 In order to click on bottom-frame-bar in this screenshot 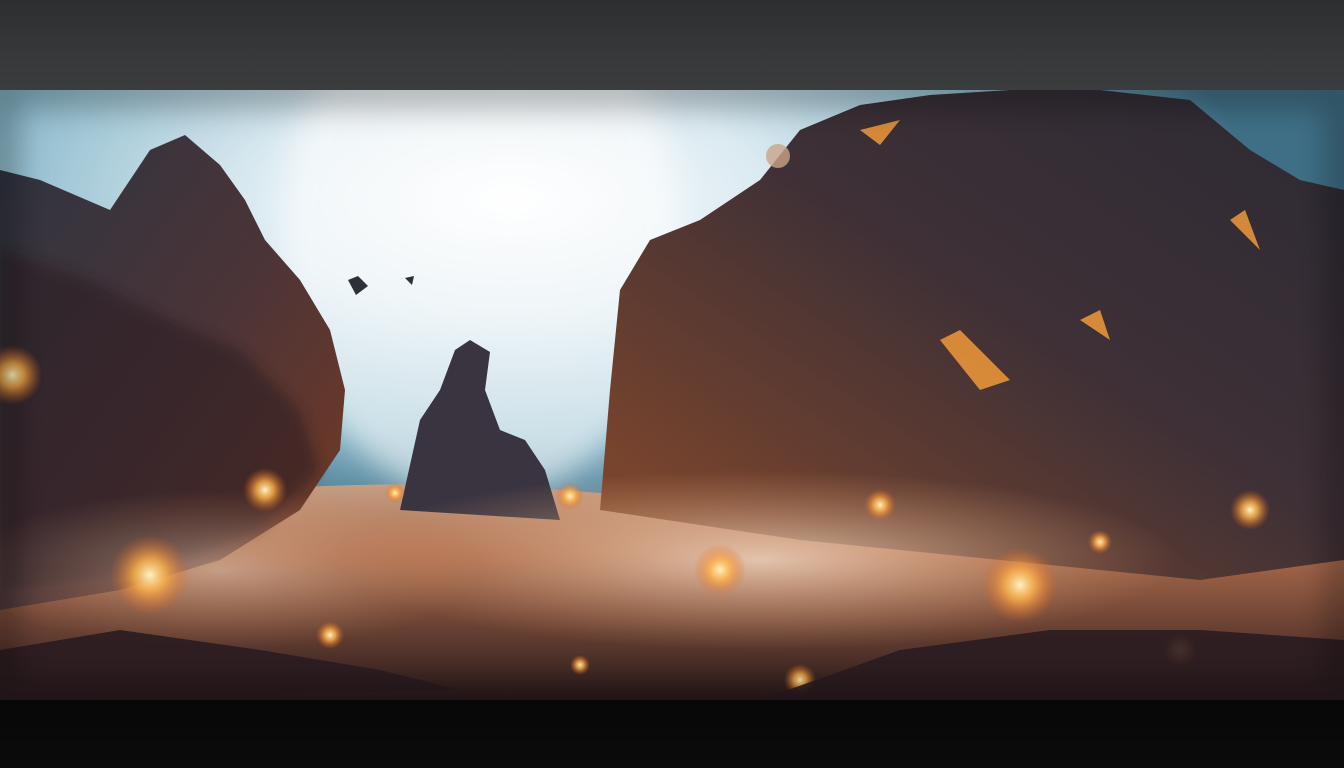, I will do `click(672, 734)`.